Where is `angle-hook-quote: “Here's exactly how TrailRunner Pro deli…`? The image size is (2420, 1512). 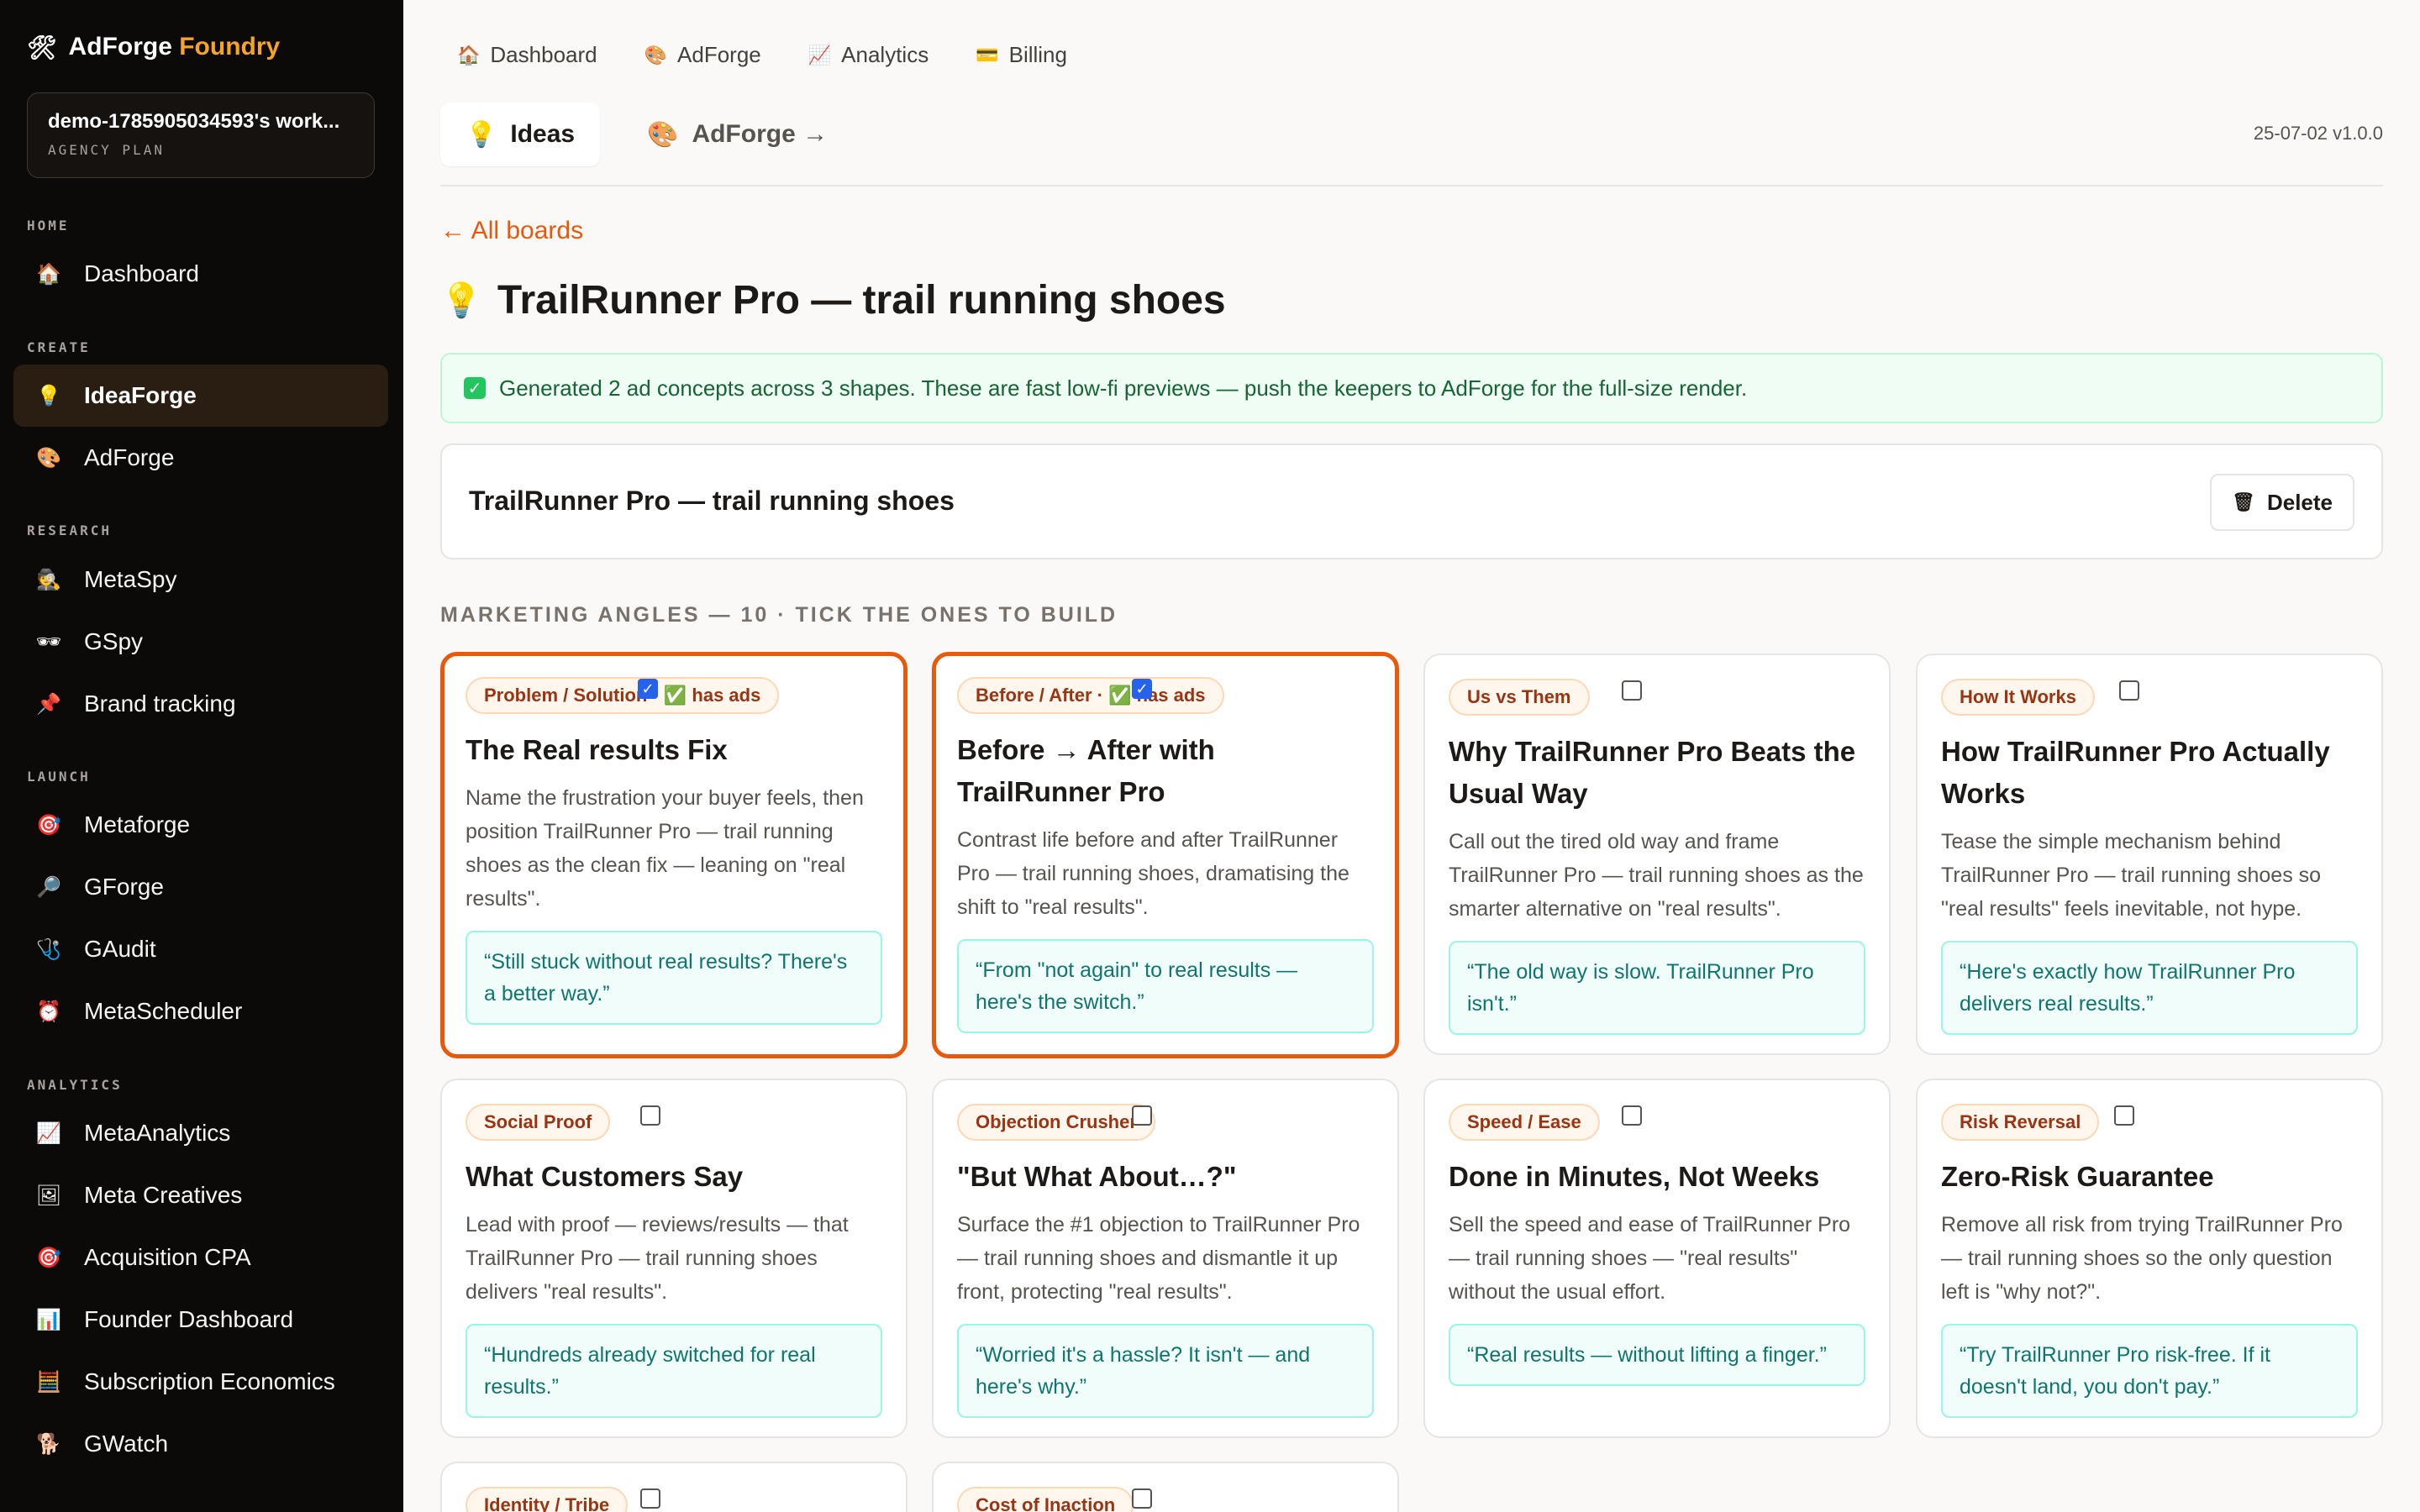
angle-hook-quote: “Here's exactly how TrailRunner Pro deli… is located at coordinates (2149, 988).